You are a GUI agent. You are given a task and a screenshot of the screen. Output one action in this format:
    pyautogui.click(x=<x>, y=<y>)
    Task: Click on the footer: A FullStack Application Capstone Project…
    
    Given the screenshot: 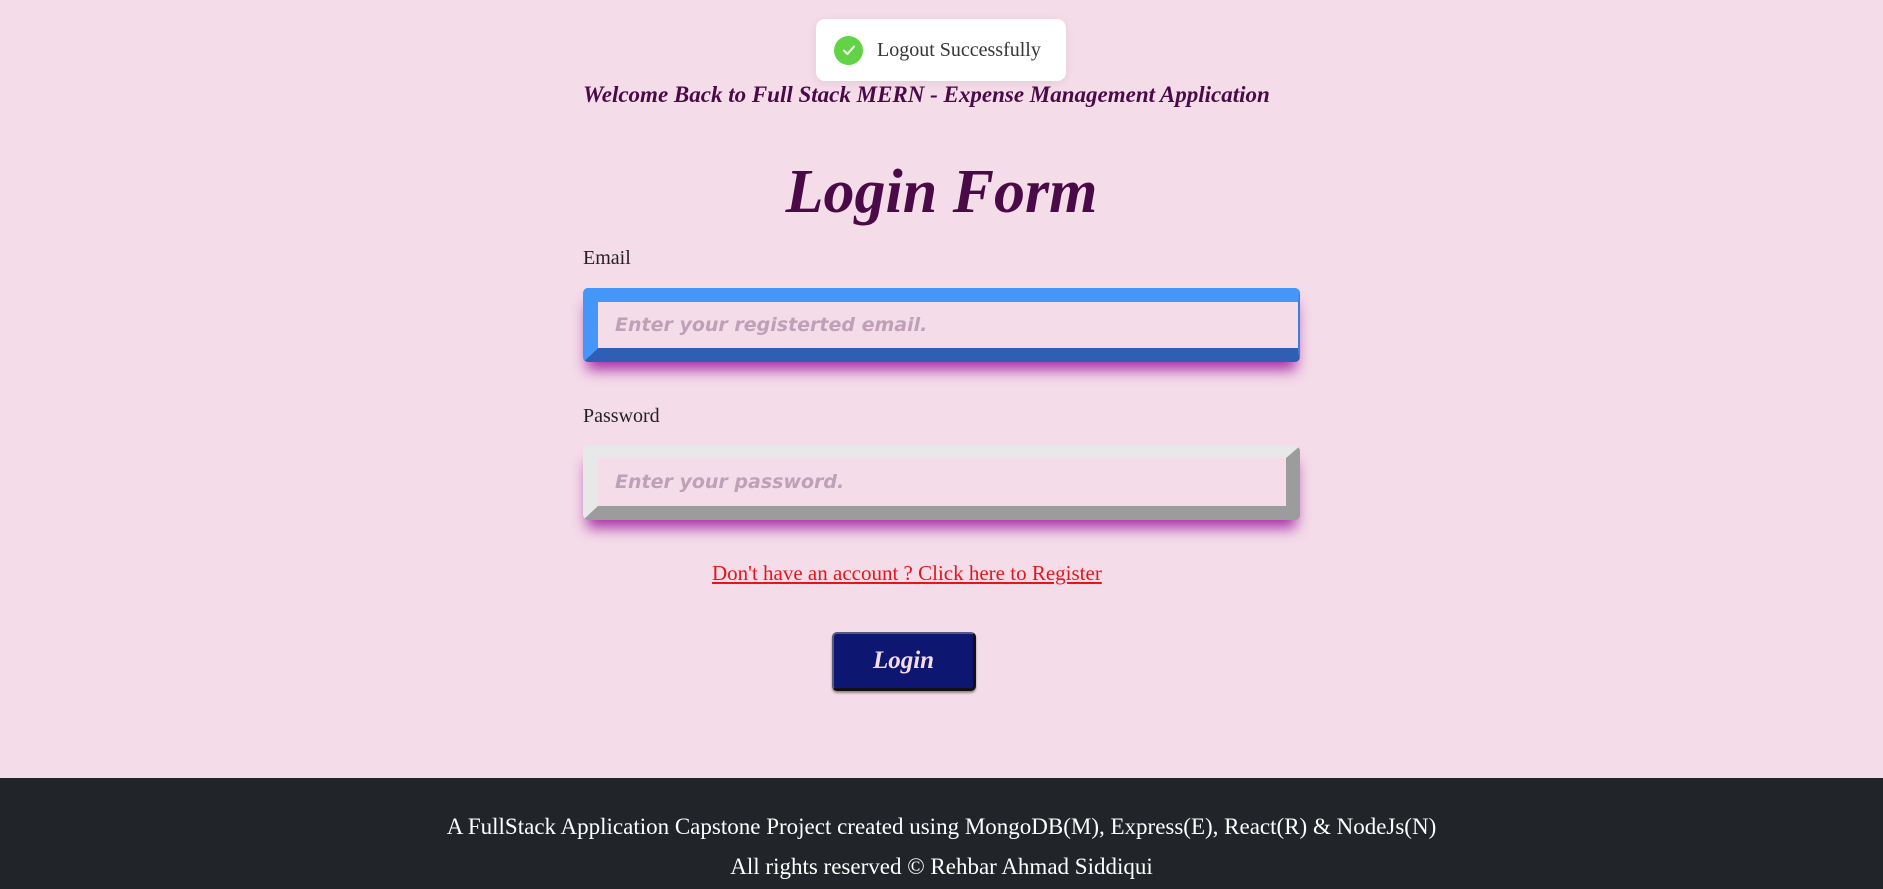 What is the action you would take?
    pyautogui.click(x=941, y=833)
    